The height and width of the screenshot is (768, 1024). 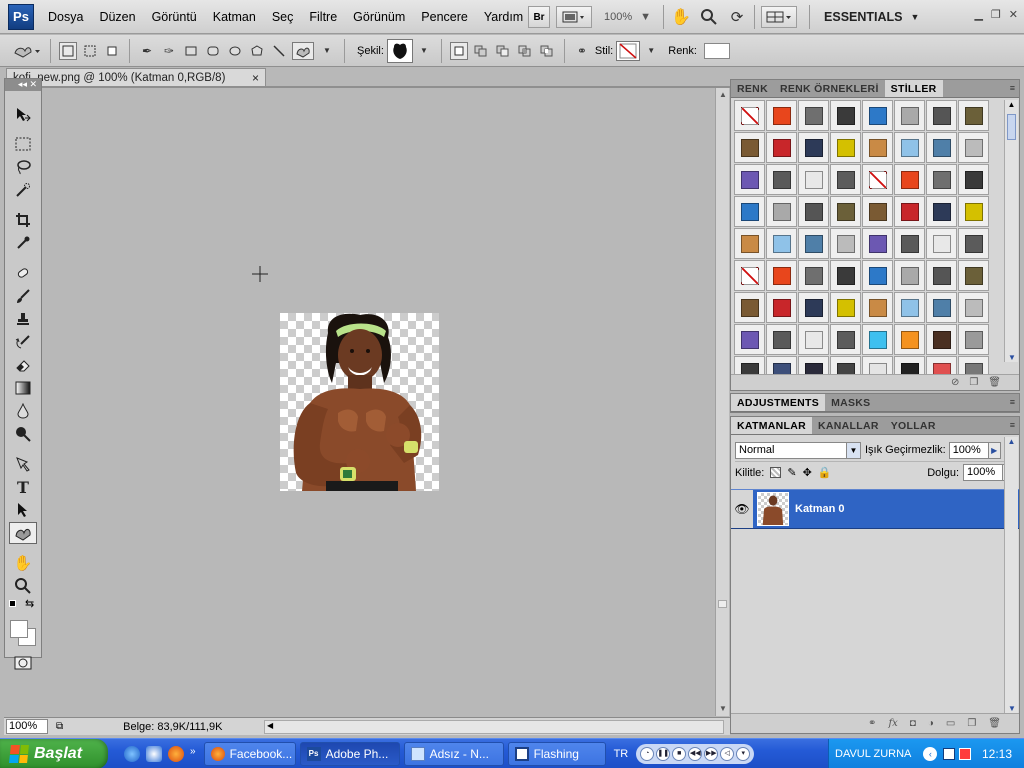 I want to click on opacity-arrow-icon: ▶, so click(x=994, y=450).